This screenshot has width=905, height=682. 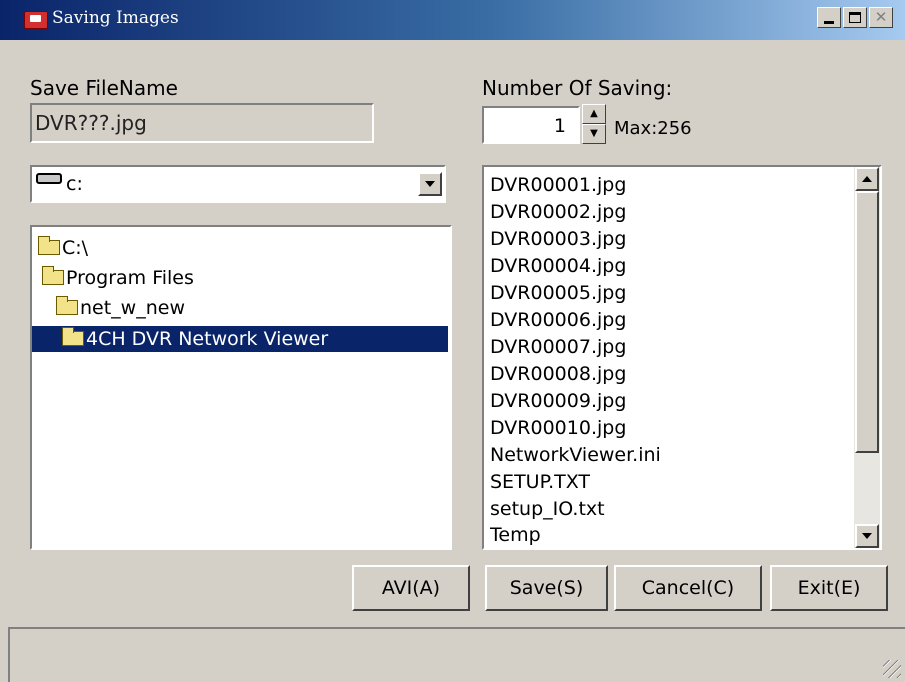 What do you see at coordinates (411, 588) in the screenshot?
I see `avi-button: AVI(A)` at bounding box center [411, 588].